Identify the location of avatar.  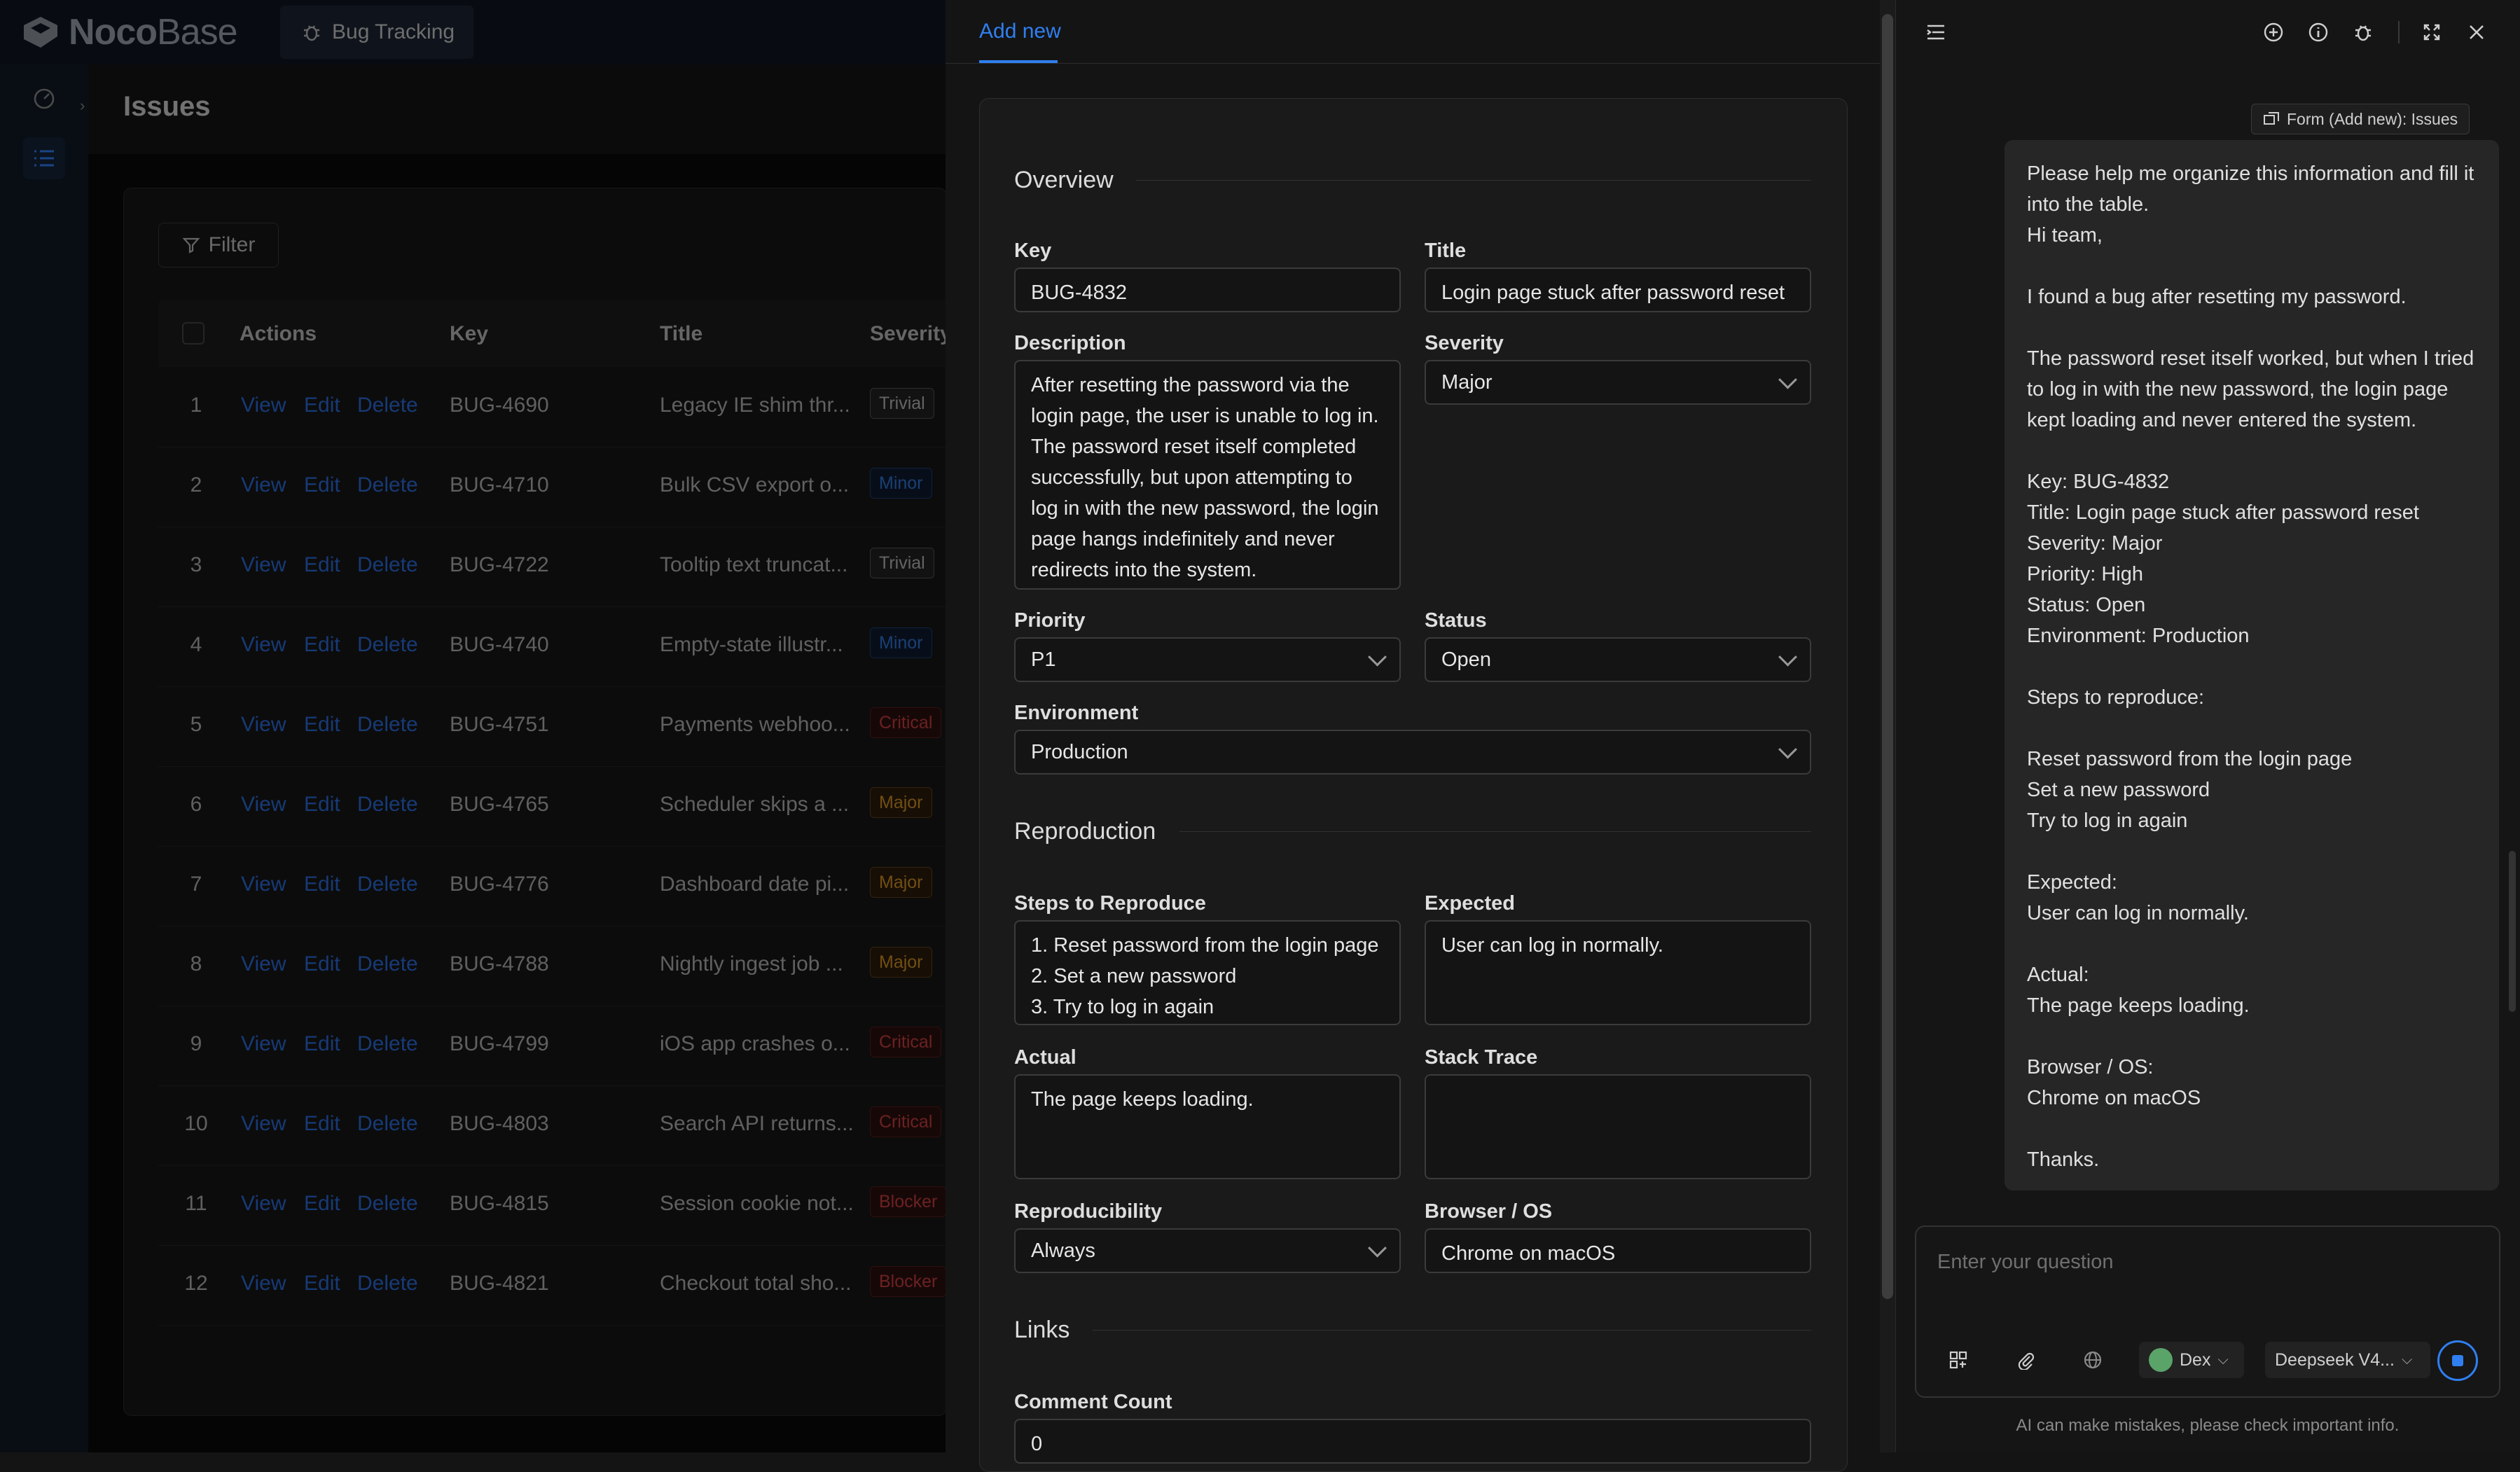
(2161, 1360).